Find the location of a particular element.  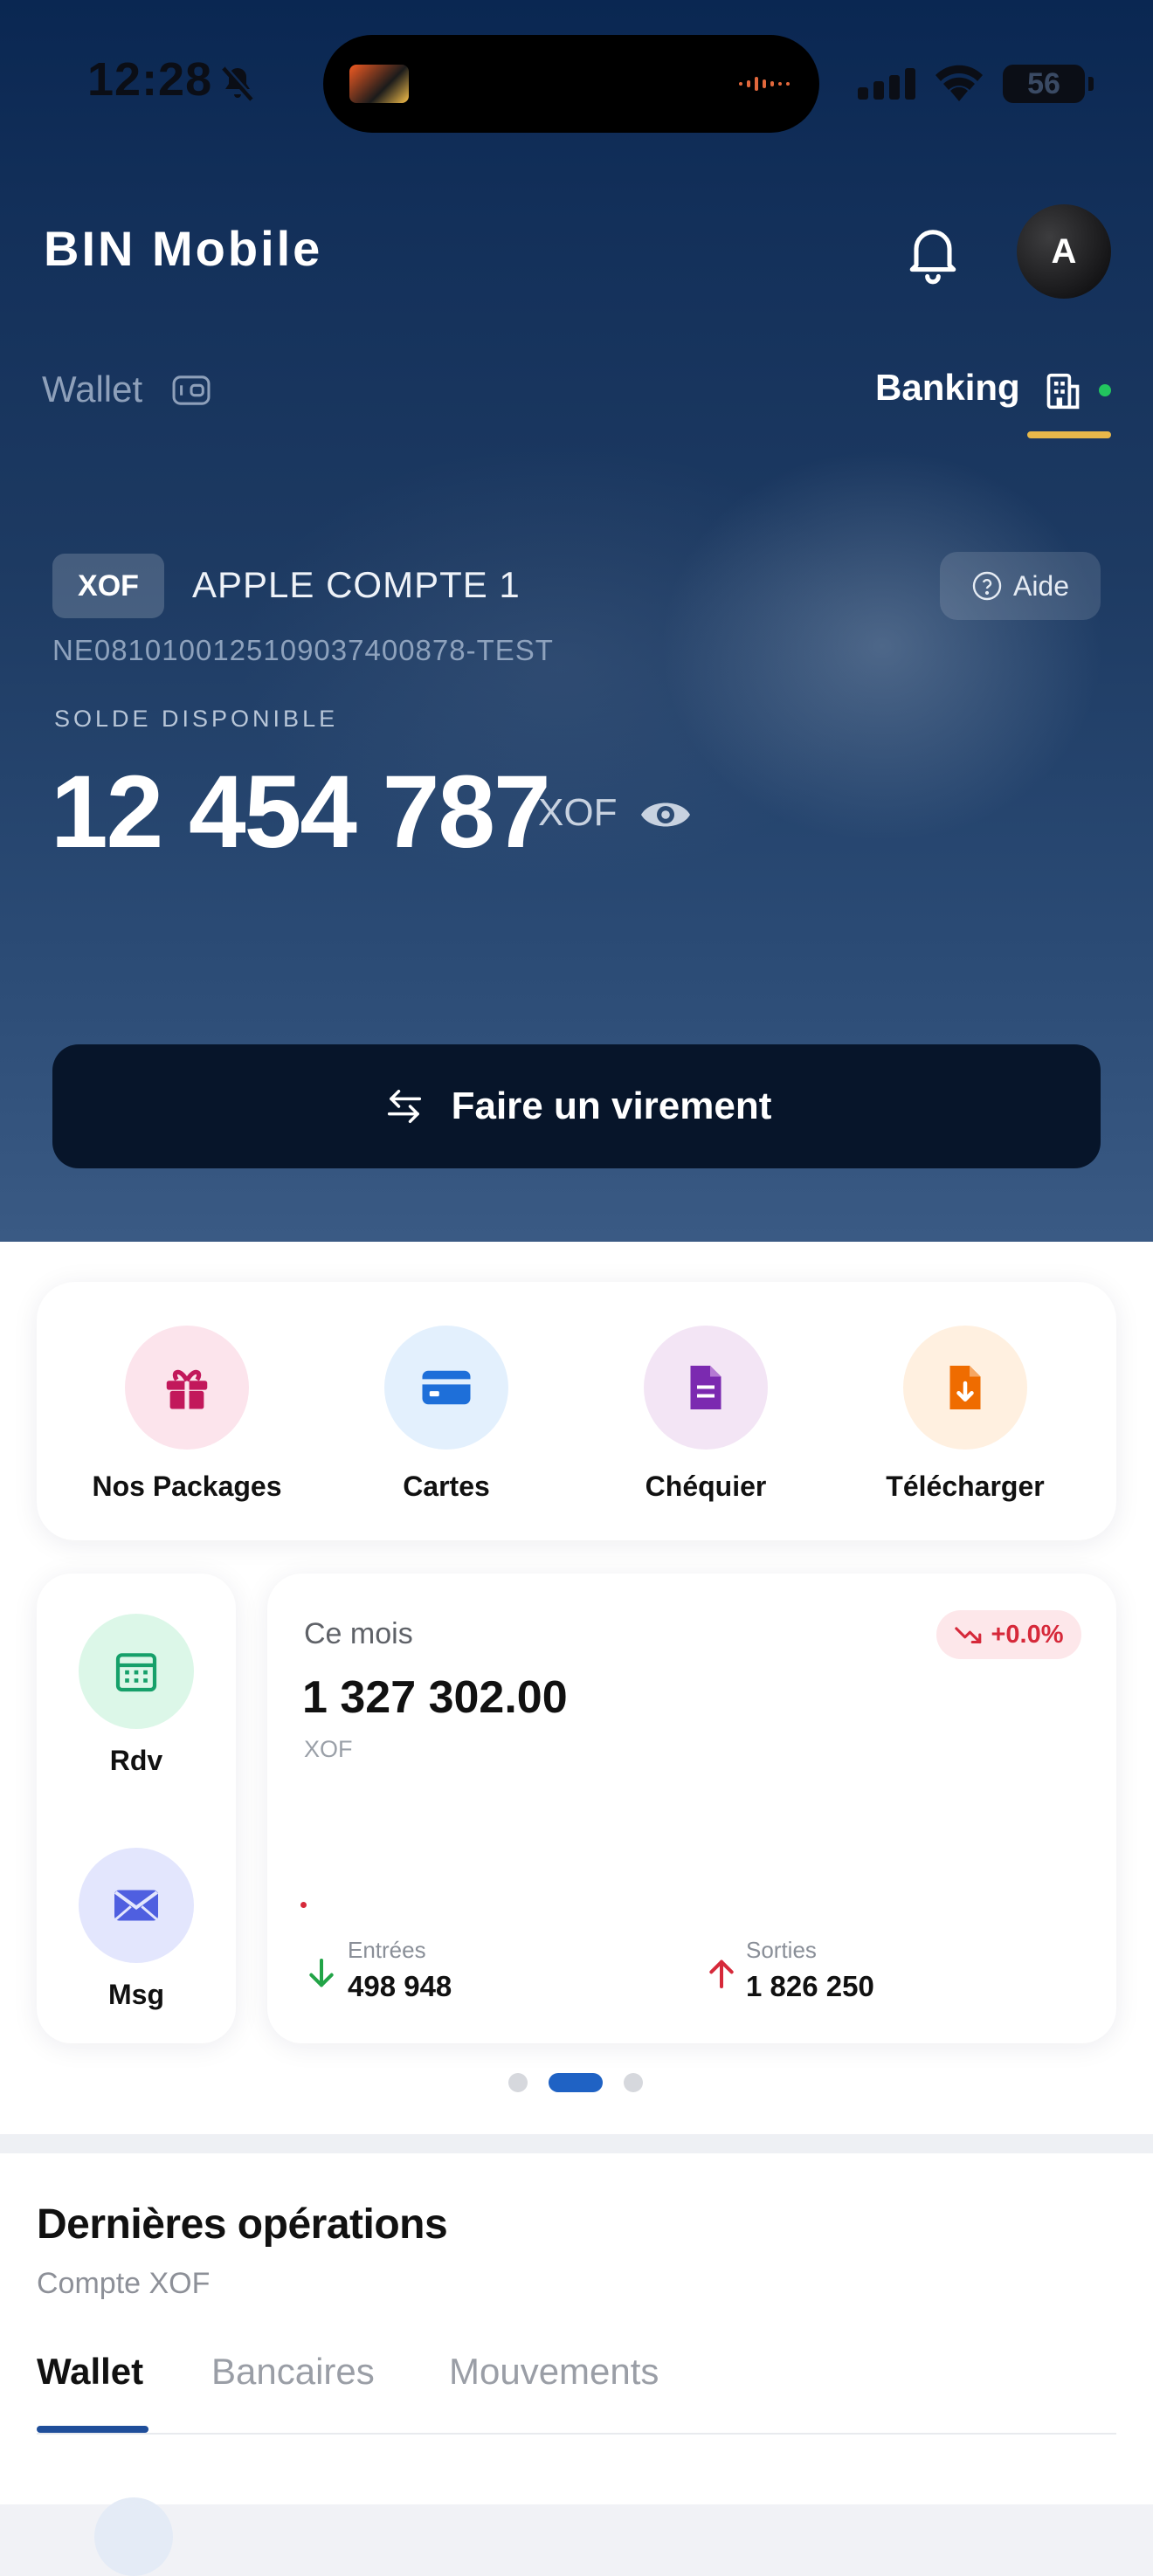

online-status-dot is located at coordinates (1105, 390).